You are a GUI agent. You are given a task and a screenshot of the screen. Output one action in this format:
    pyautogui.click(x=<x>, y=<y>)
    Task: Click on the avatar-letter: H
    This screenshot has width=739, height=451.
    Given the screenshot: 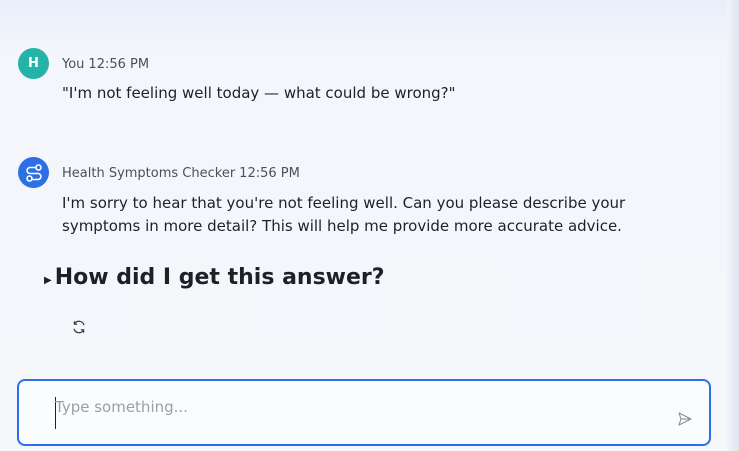 What is the action you would take?
    pyautogui.click(x=33, y=63)
    